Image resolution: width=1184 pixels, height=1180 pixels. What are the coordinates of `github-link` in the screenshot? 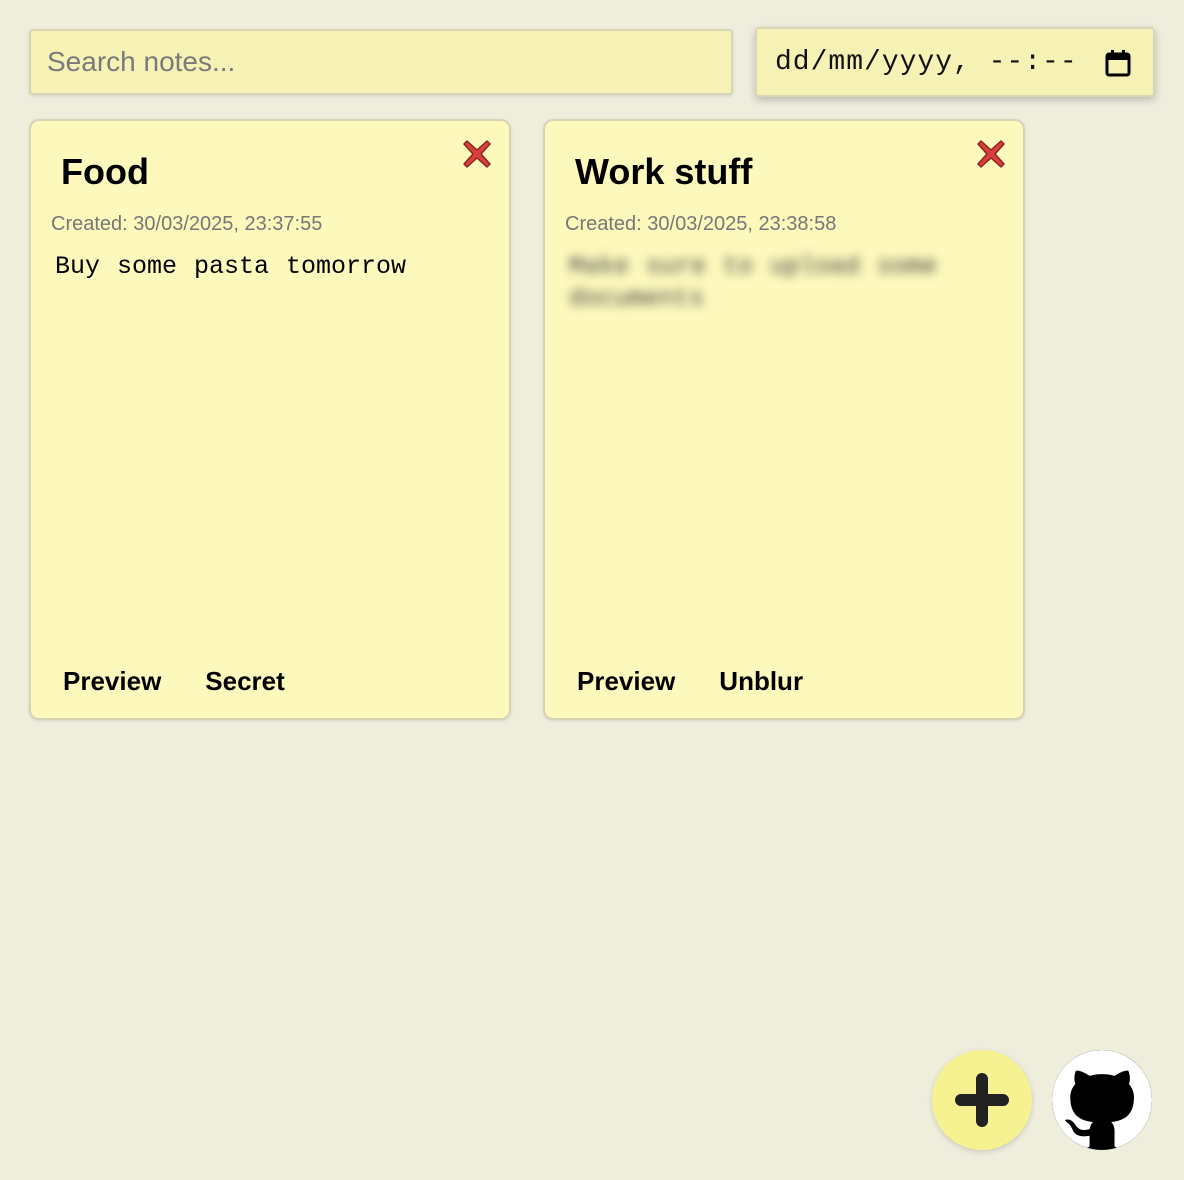 It's located at (1102, 1100).